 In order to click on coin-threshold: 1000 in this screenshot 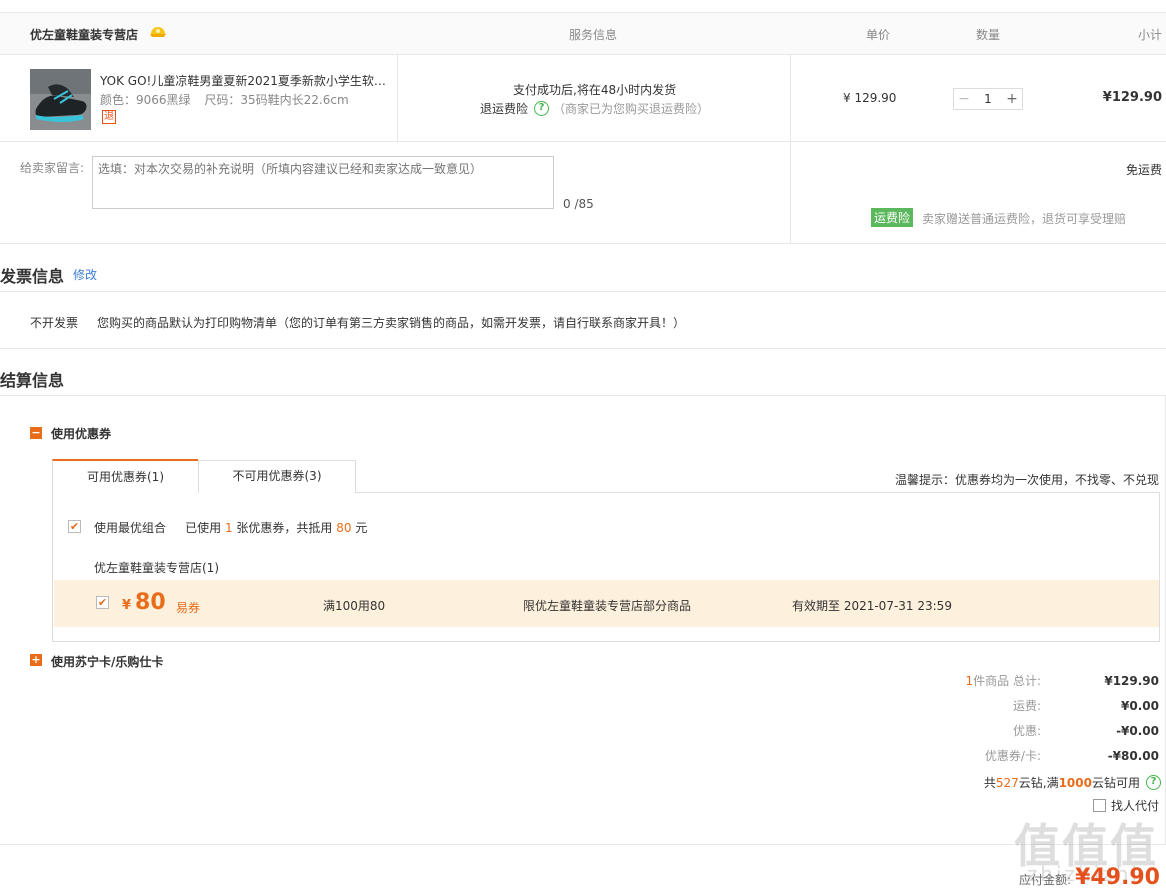, I will do `click(1075, 782)`.